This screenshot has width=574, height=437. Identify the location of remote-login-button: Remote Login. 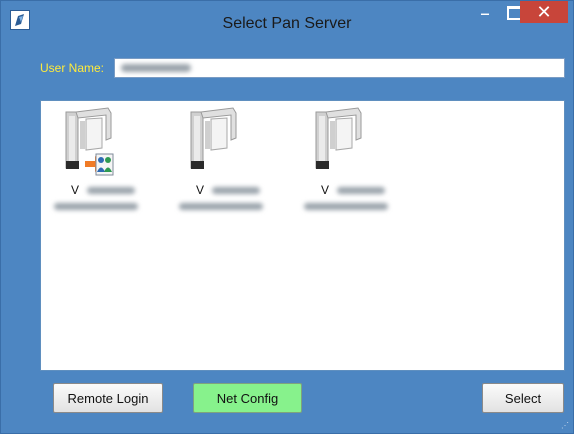
(108, 398).